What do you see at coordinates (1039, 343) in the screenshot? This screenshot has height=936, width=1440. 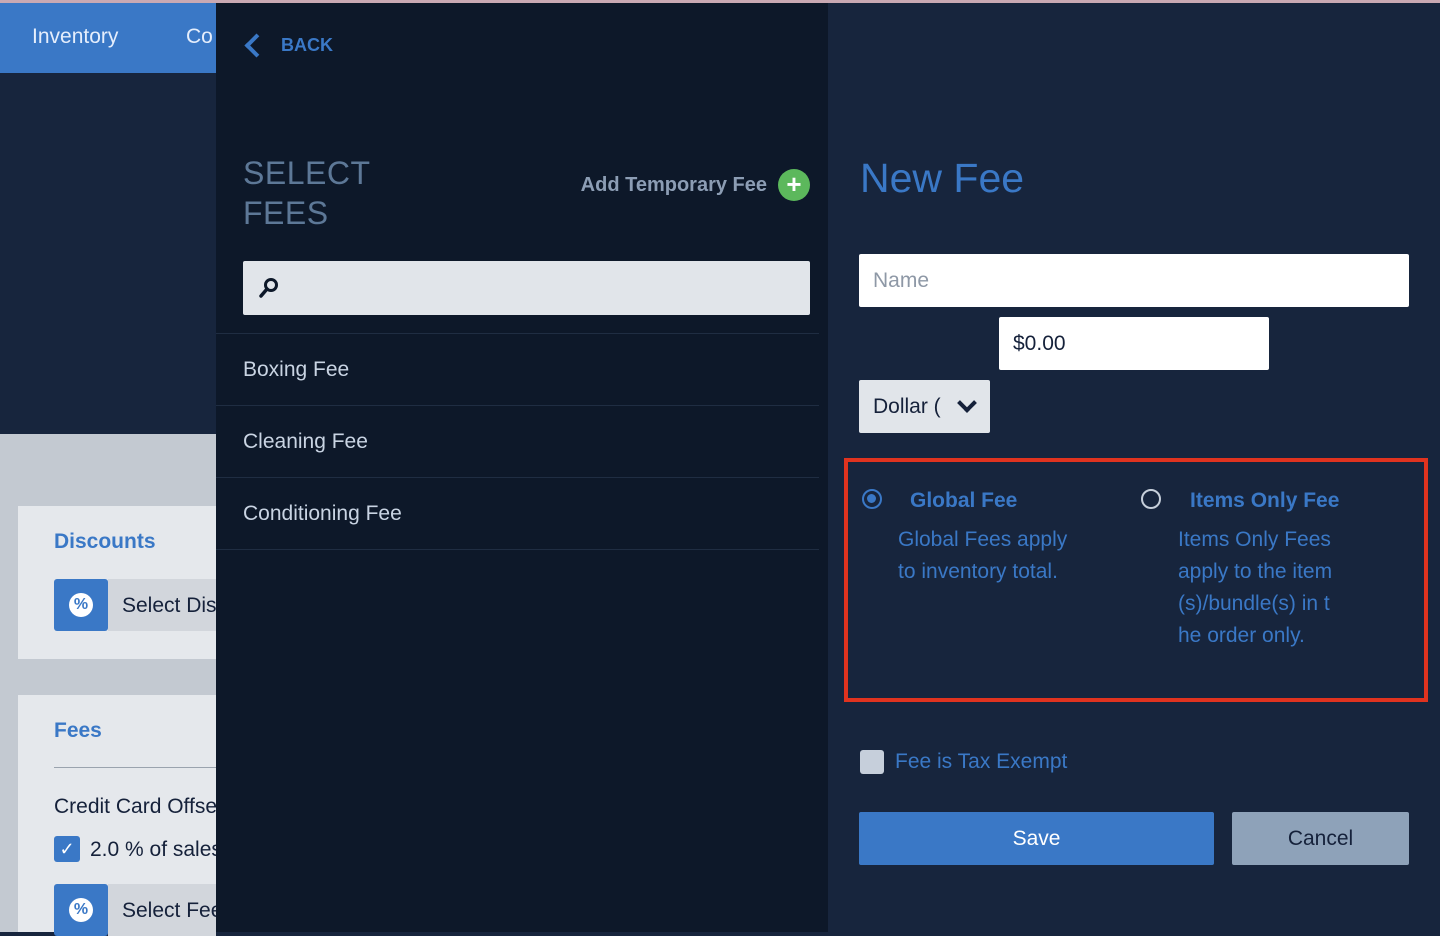 I see `amount-value: $0.00` at bounding box center [1039, 343].